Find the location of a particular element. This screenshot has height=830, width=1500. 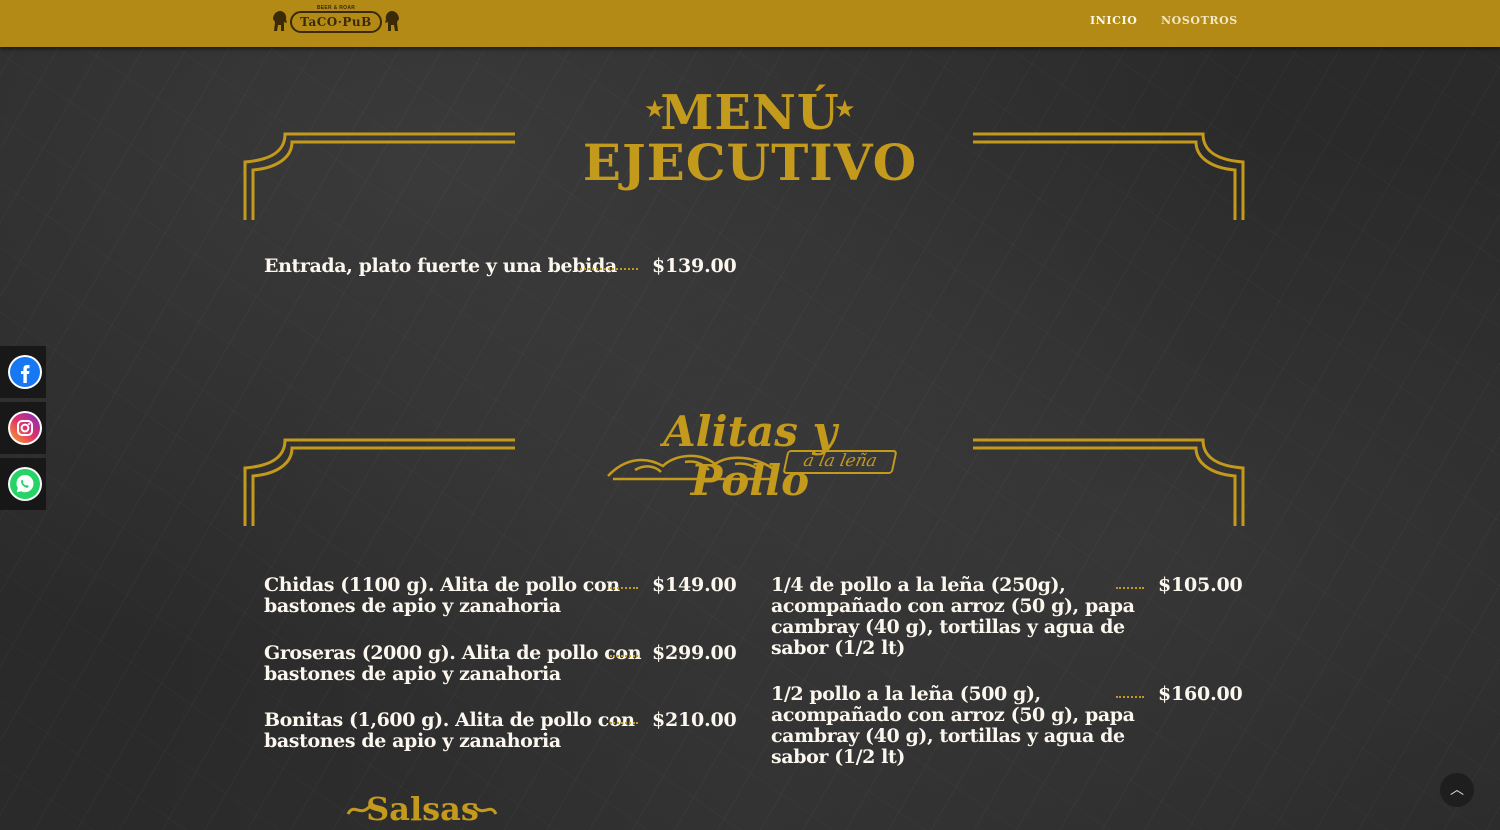

menu-item-description: Entrada, plato fuerte y una bebida is located at coordinates (440, 266).